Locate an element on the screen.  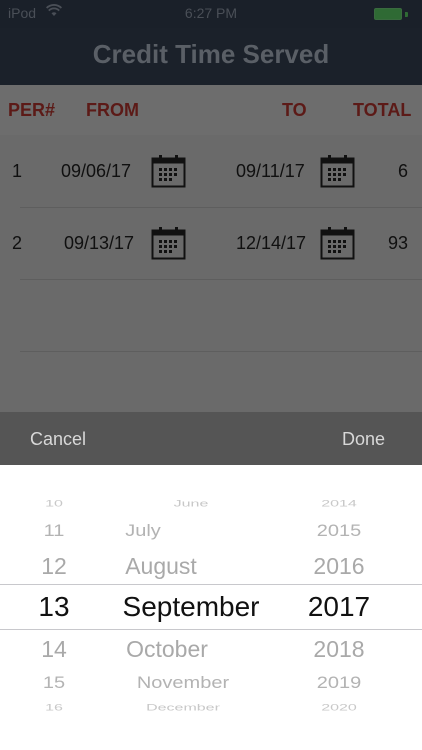
status-time: 6:27 PM is located at coordinates (211, 13).